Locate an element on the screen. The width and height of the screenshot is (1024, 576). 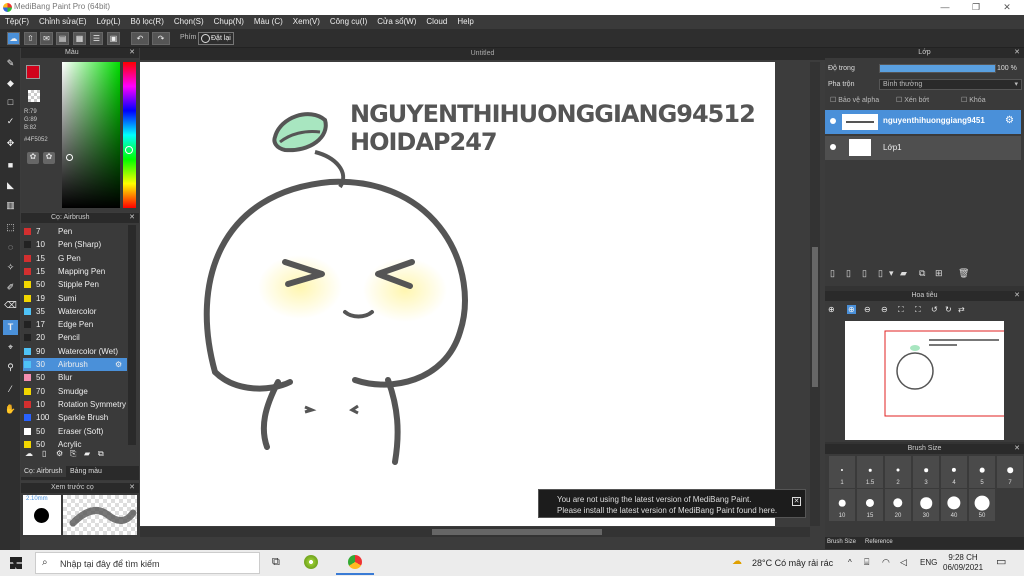
brush-folder-icon: ▰ is located at coordinates (87, 453).